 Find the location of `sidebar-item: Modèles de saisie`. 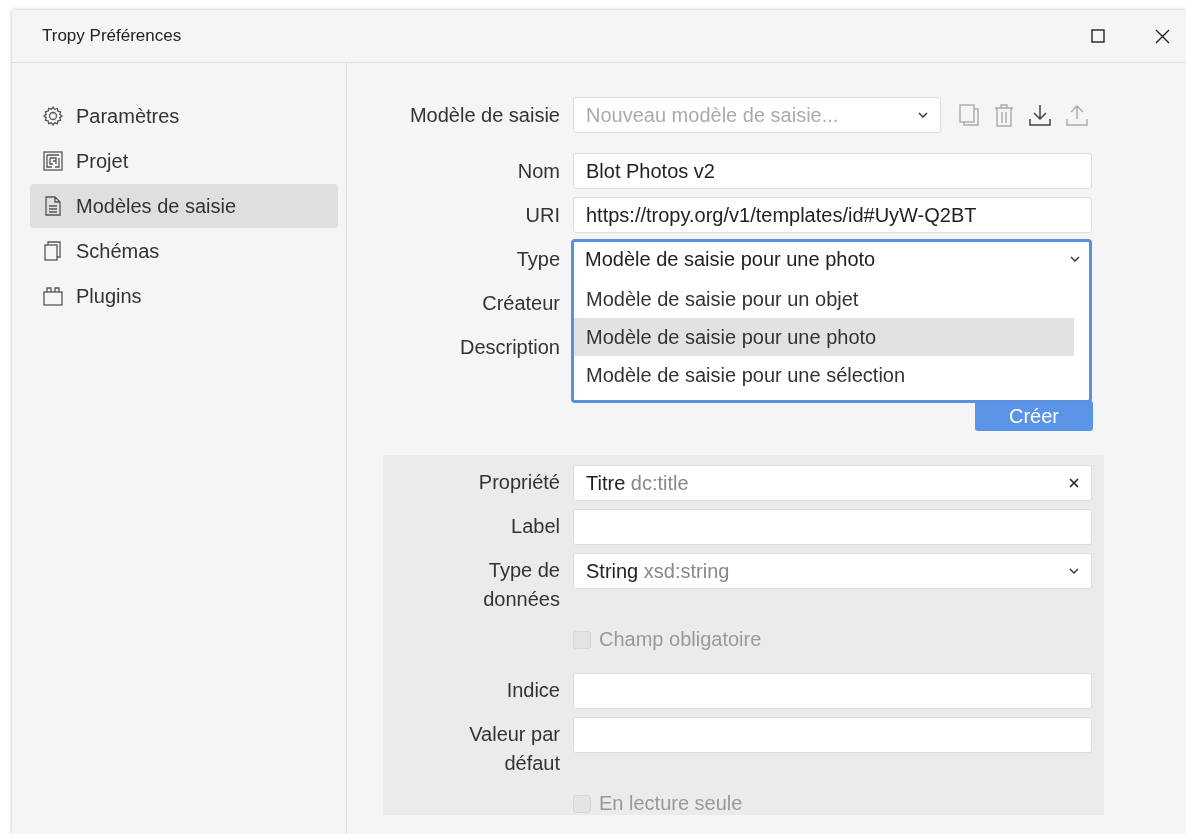

sidebar-item: Modèles de saisie is located at coordinates (184, 206).